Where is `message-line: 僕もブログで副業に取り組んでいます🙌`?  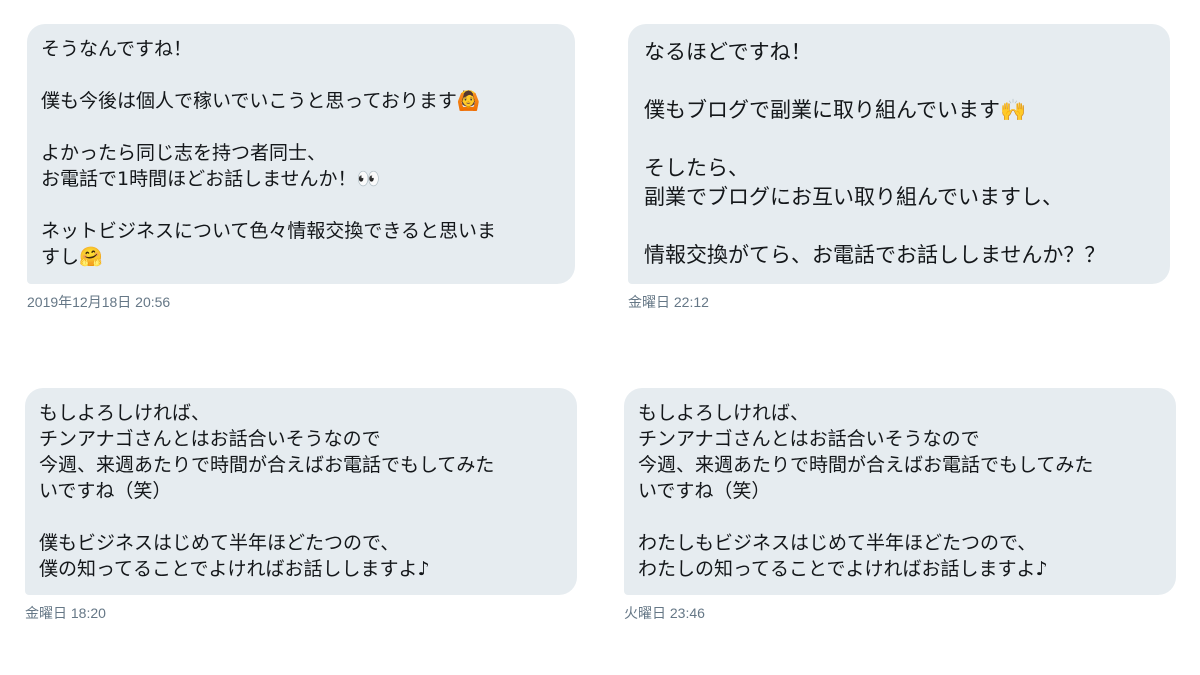
message-line: 僕もブログで副業に取り組んでいます🙌 is located at coordinates (835, 110).